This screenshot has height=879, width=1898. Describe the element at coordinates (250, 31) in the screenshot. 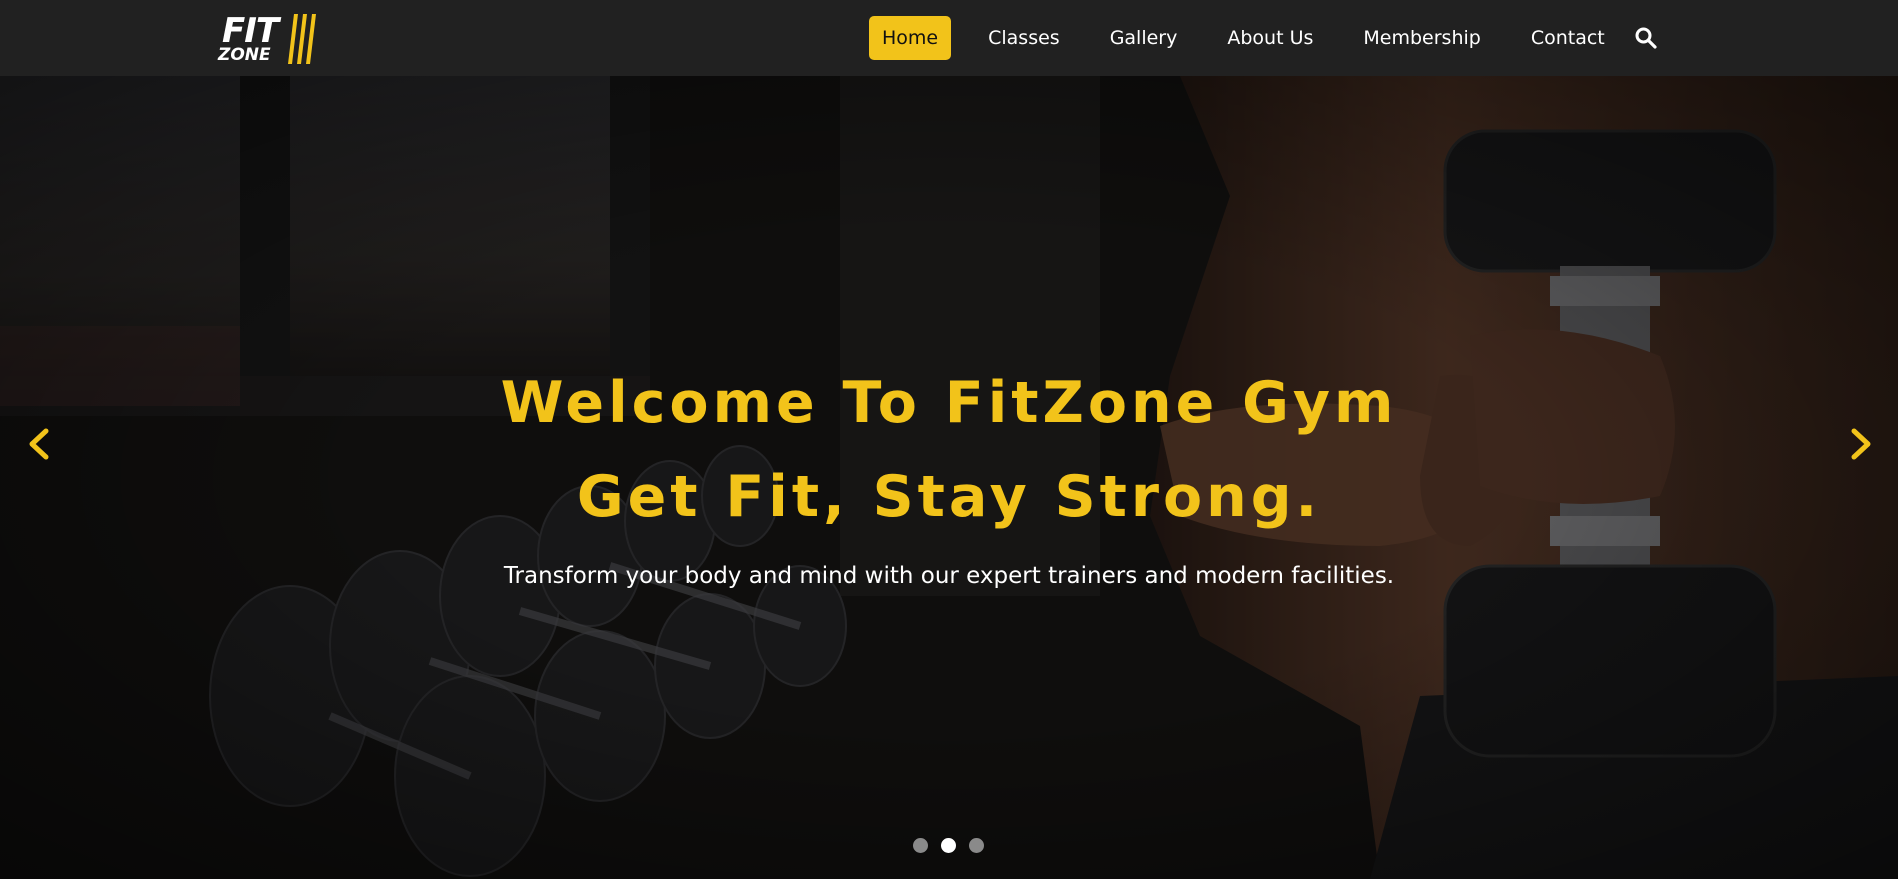

I see `logo-text-fit: FIT` at that location.